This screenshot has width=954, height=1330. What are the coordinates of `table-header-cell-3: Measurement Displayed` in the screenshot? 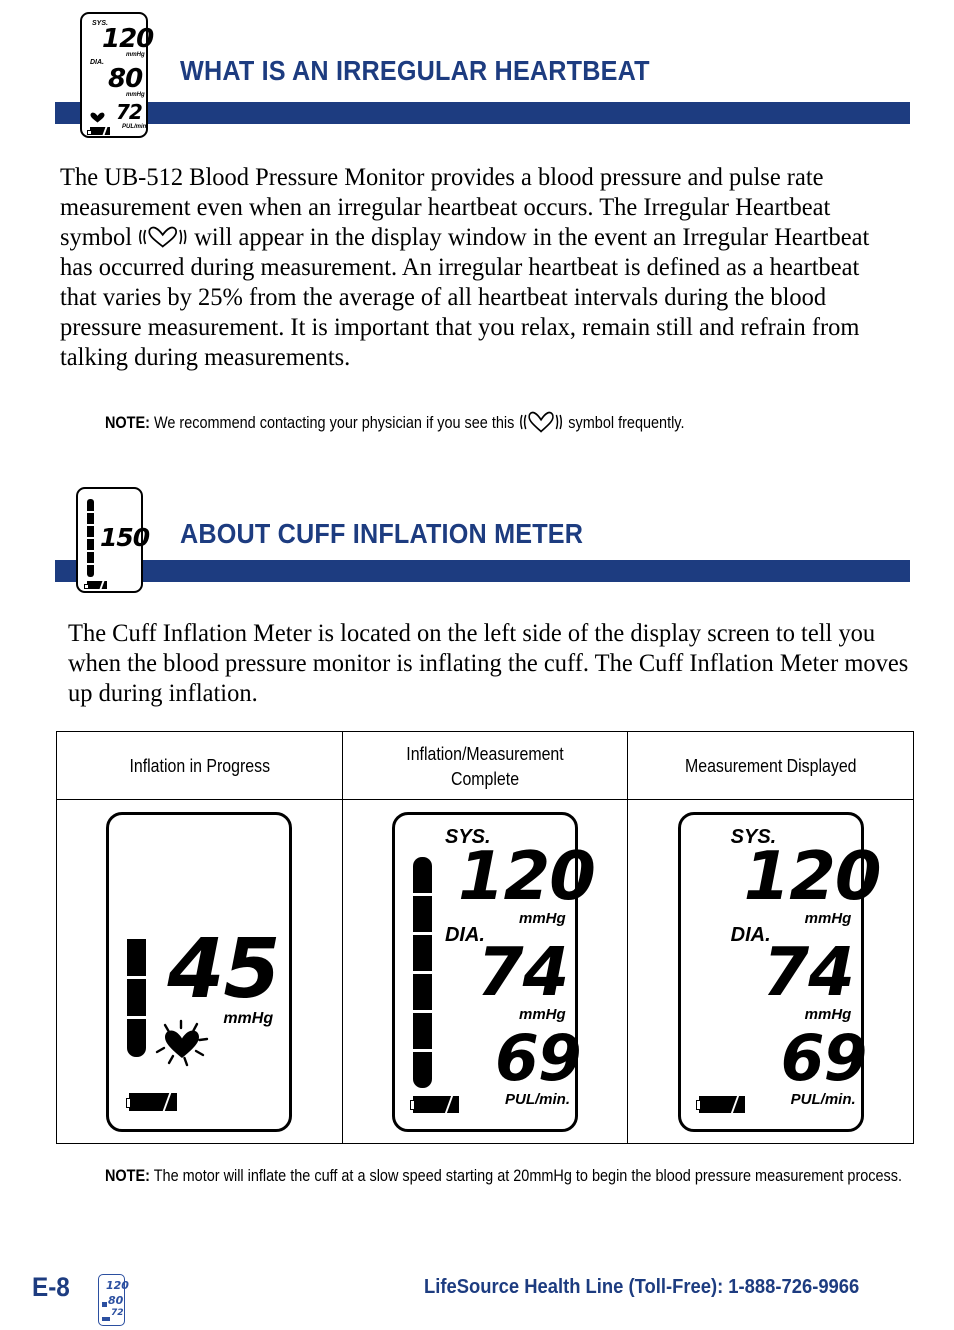 It's located at (770, 765).